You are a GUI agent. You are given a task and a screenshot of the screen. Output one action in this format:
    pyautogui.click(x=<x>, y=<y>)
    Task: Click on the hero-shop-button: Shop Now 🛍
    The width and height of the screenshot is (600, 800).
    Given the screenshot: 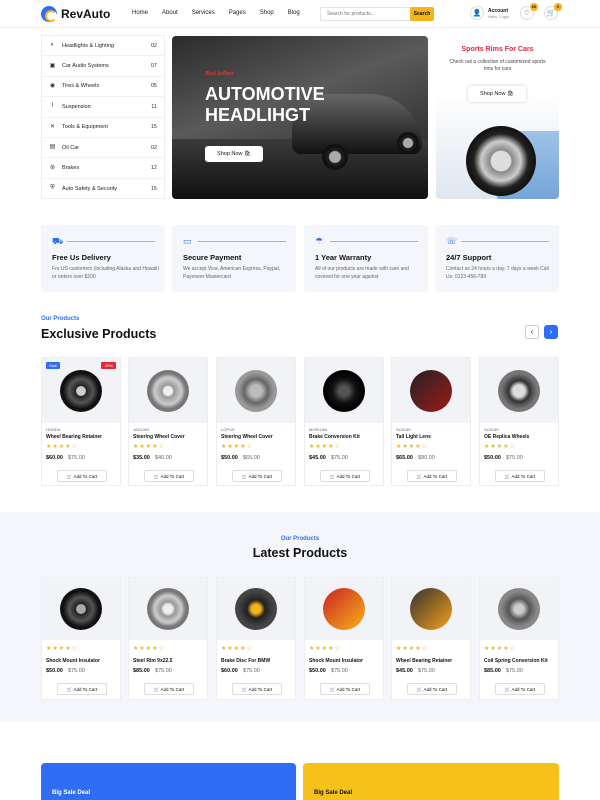 What is the action you would take?
    pyautogui.click(x=234, y=154)
    